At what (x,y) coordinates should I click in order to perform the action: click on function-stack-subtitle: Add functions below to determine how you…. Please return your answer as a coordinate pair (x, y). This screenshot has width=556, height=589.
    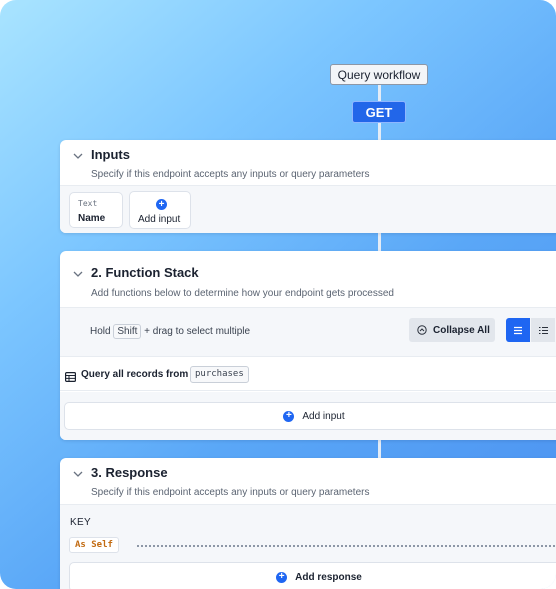
    Looking at the image, I should click on (242, 293).